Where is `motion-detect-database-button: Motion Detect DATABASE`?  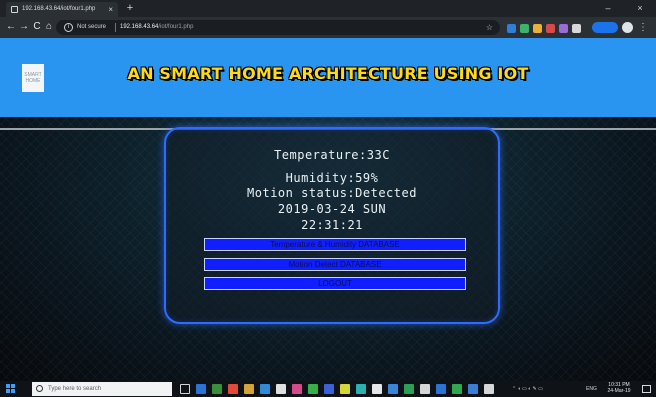
motion-detect-database-button: Motion Detect DATABASE is located at coordinates (335, 264).